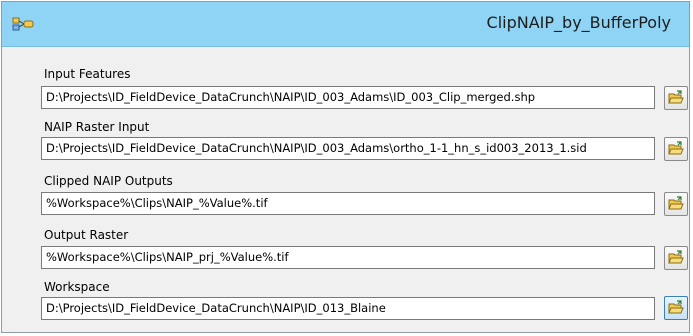 The width and height of the screenshot is (693, 336). What do you see at coordinates (348, 257) in the screenshot?
I see `output-raster-field: %Workspace%\Clips\NAIP_prj_%Value%.tif` at bounding box center [348, 257].